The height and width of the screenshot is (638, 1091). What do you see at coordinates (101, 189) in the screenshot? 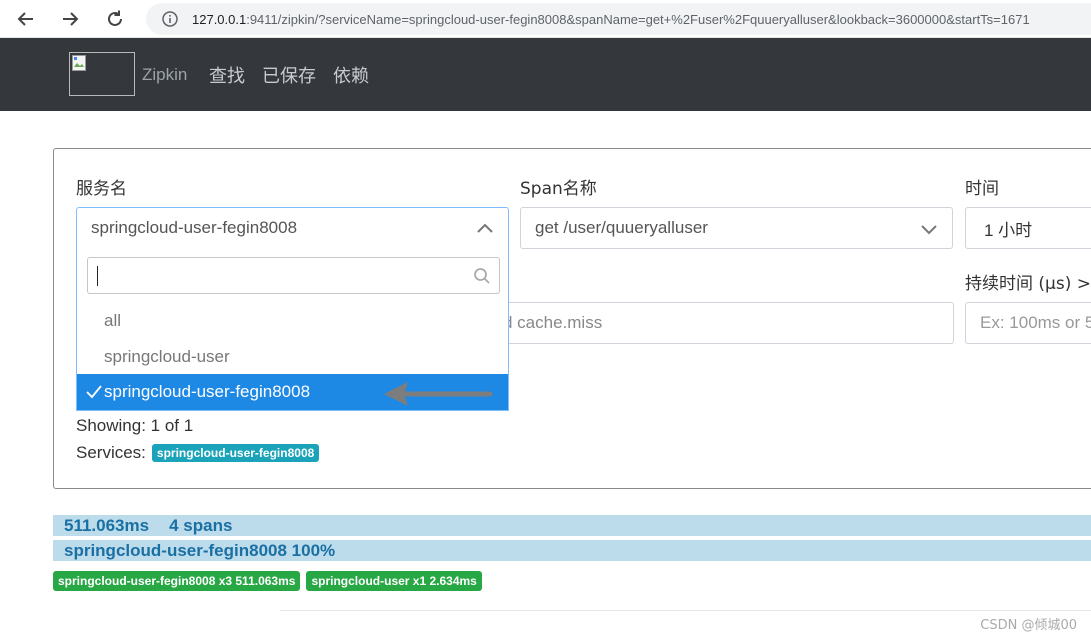
I see `service-label: 服务名` at bounding box center [101, 189].